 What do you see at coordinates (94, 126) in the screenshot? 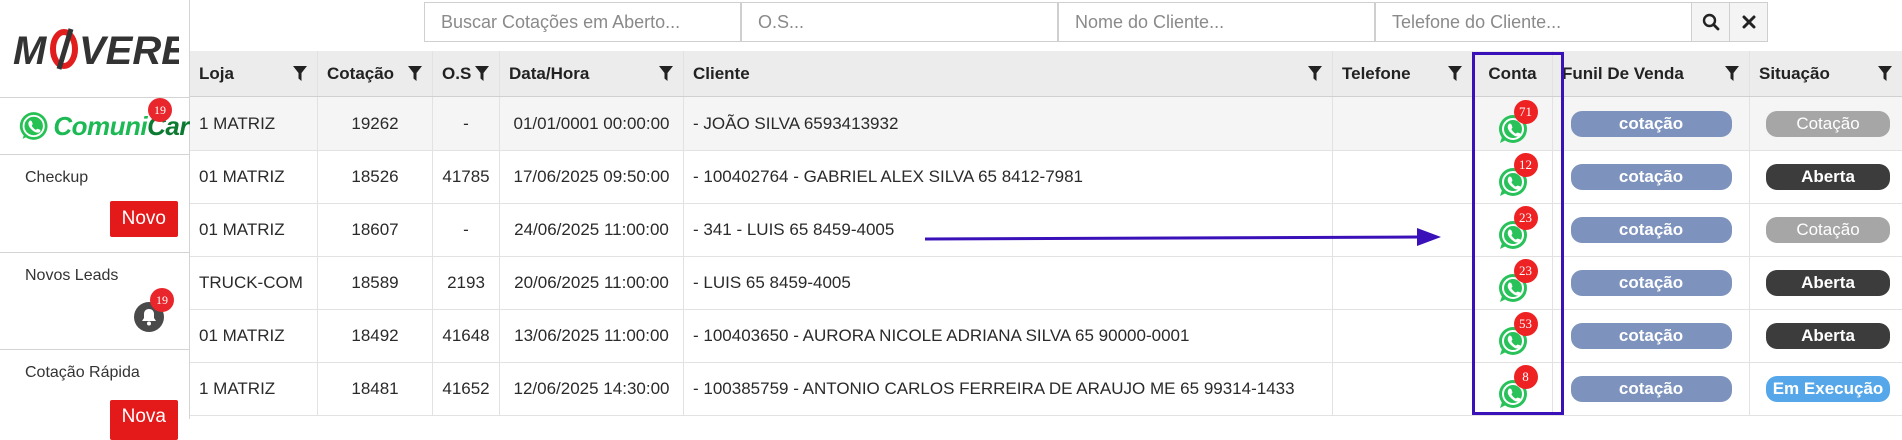
I see `comunicar-link: ComuniCar 19` at bounding box center [94, 126].